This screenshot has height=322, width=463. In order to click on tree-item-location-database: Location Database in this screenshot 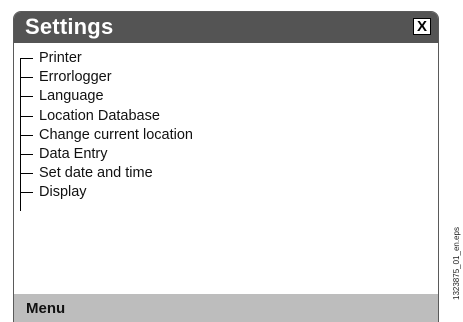, I will do `click(106, 117)`.